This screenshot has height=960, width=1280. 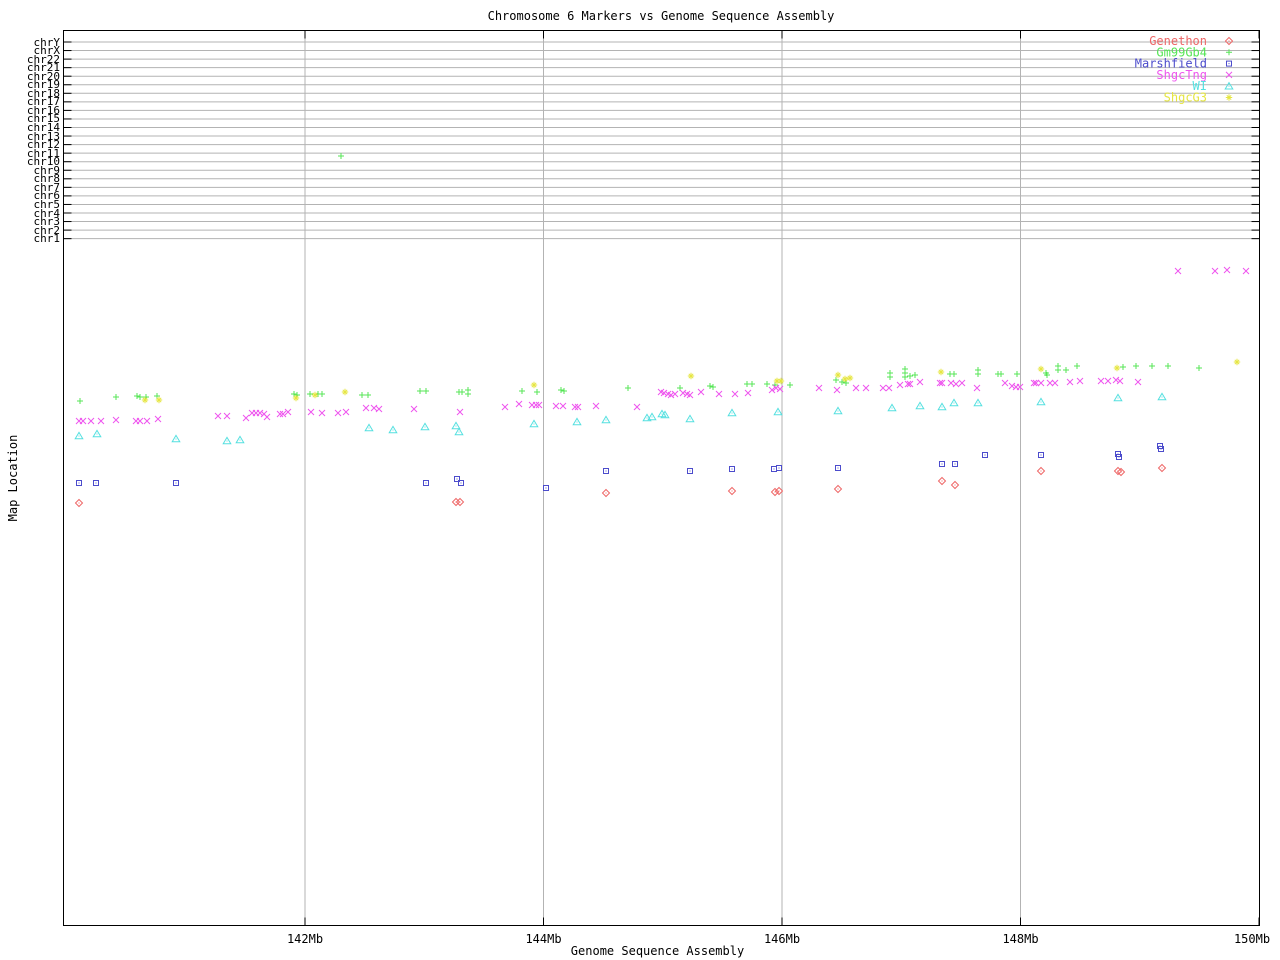 What do you see at coordinates (1184, 69) in the screenshot?
I see `legend: GenethonGm99Gb4MarshfieldShgcTngWIShgcG3` at bounding box center [1184, 69].